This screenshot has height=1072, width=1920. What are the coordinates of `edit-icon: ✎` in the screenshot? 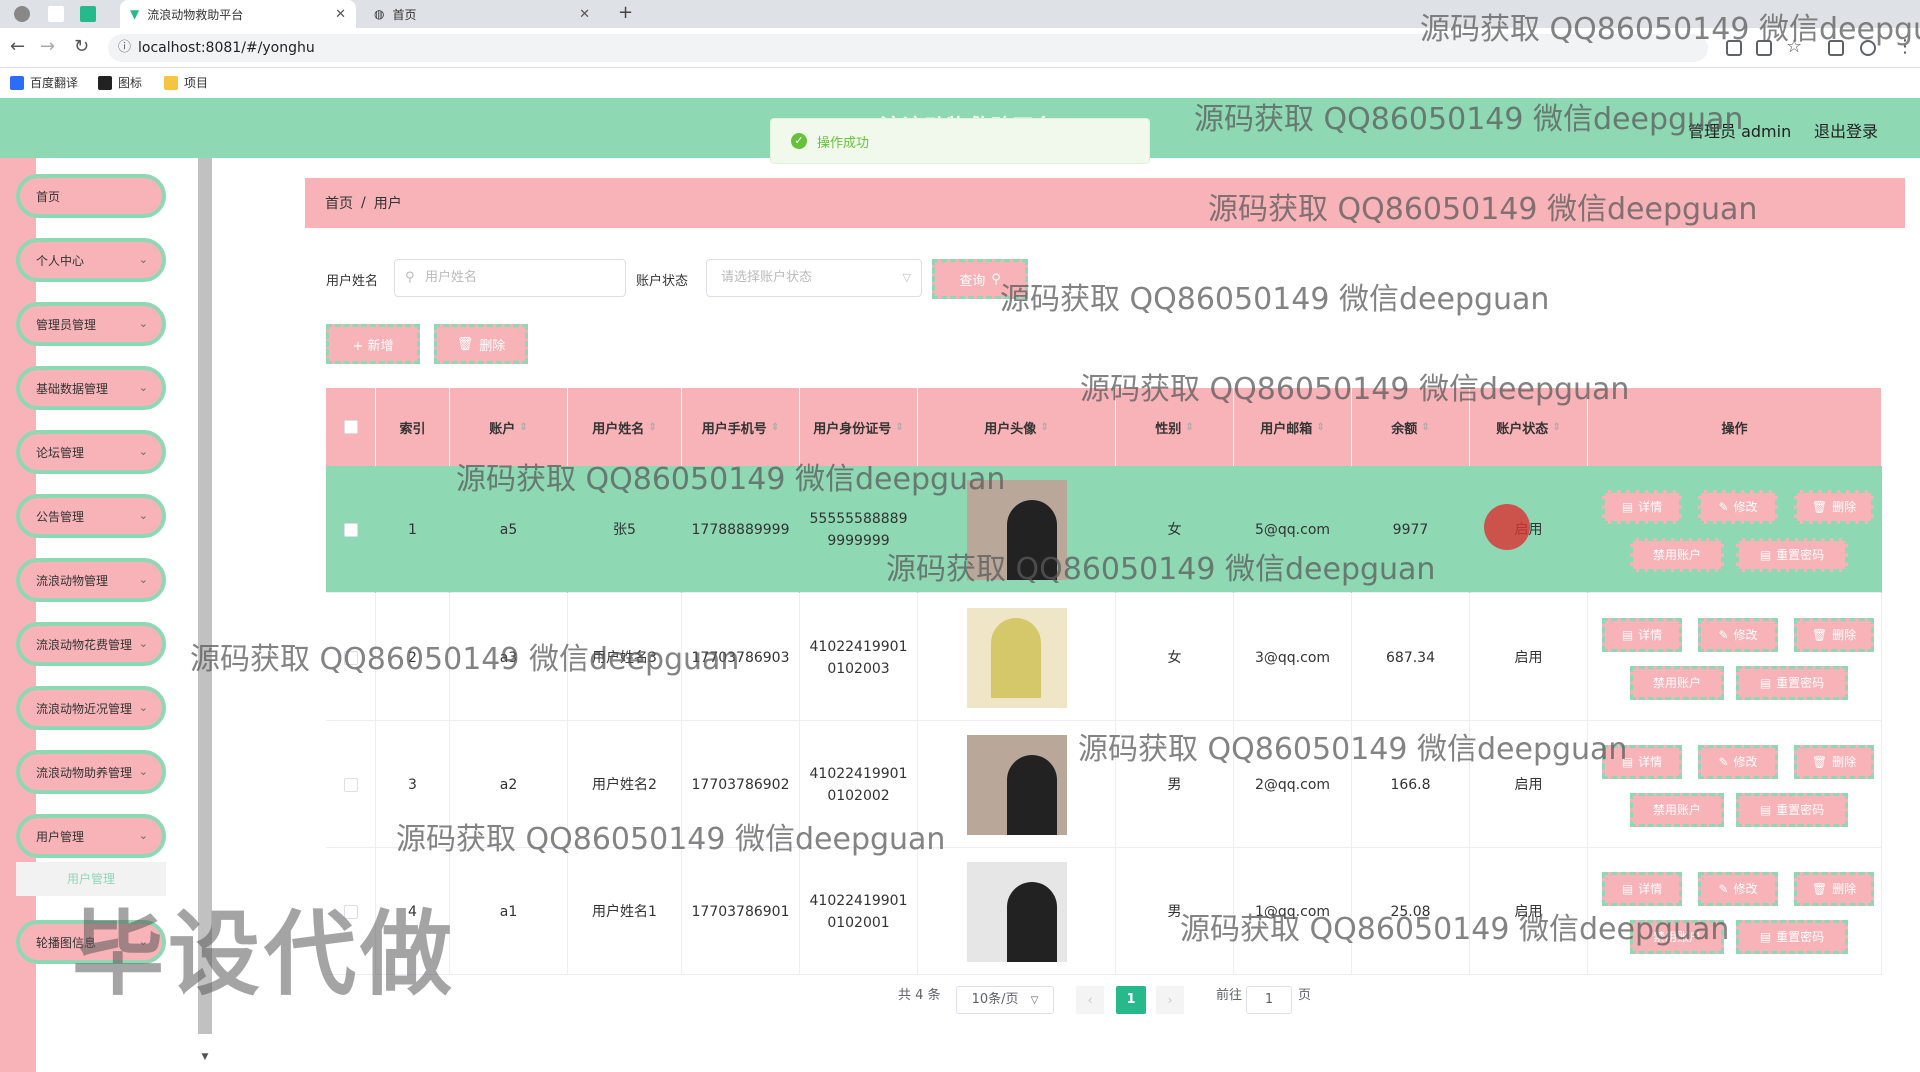 It's located at (1723, 635).